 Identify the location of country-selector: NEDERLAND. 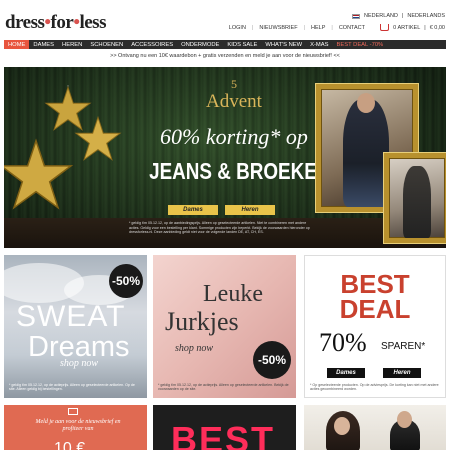
(381, 16).